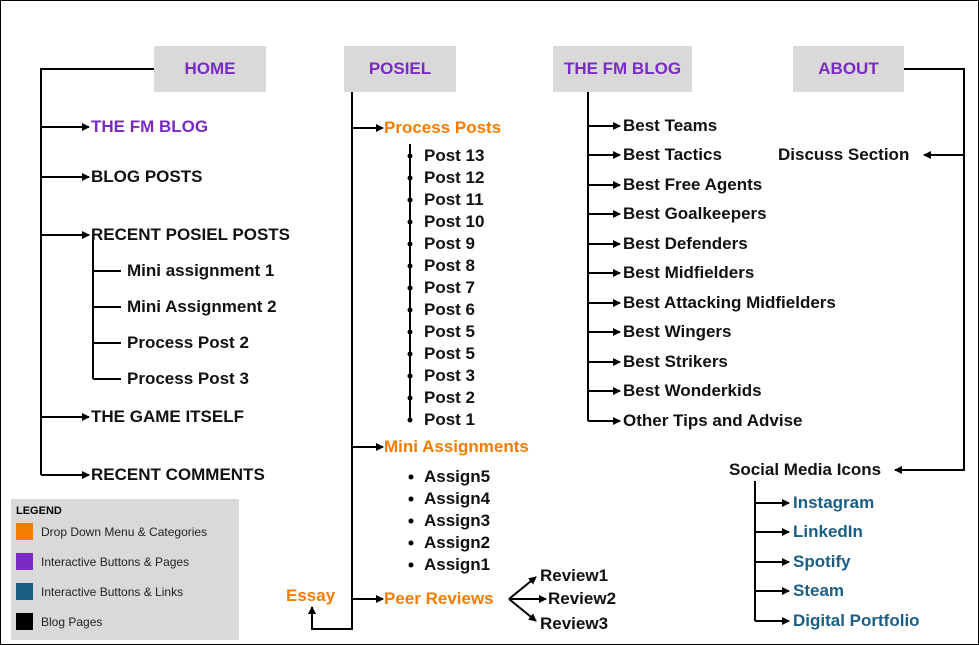 Image resolution: width=979 pixels, height=645 pixels. I want to click on process-post: Post 11, so click(454, 200).